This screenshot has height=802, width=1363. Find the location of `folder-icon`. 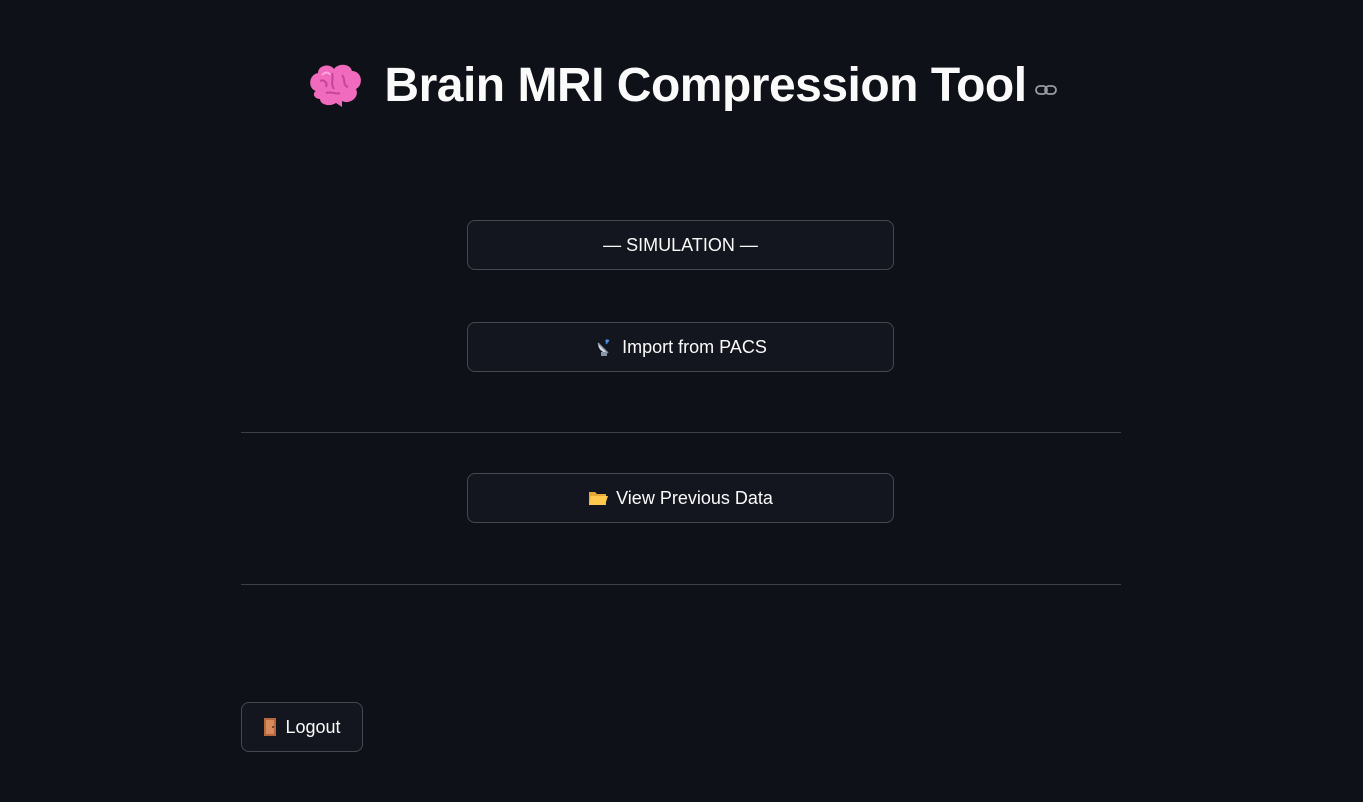

folder-icon is located at coordinates (598, 498).